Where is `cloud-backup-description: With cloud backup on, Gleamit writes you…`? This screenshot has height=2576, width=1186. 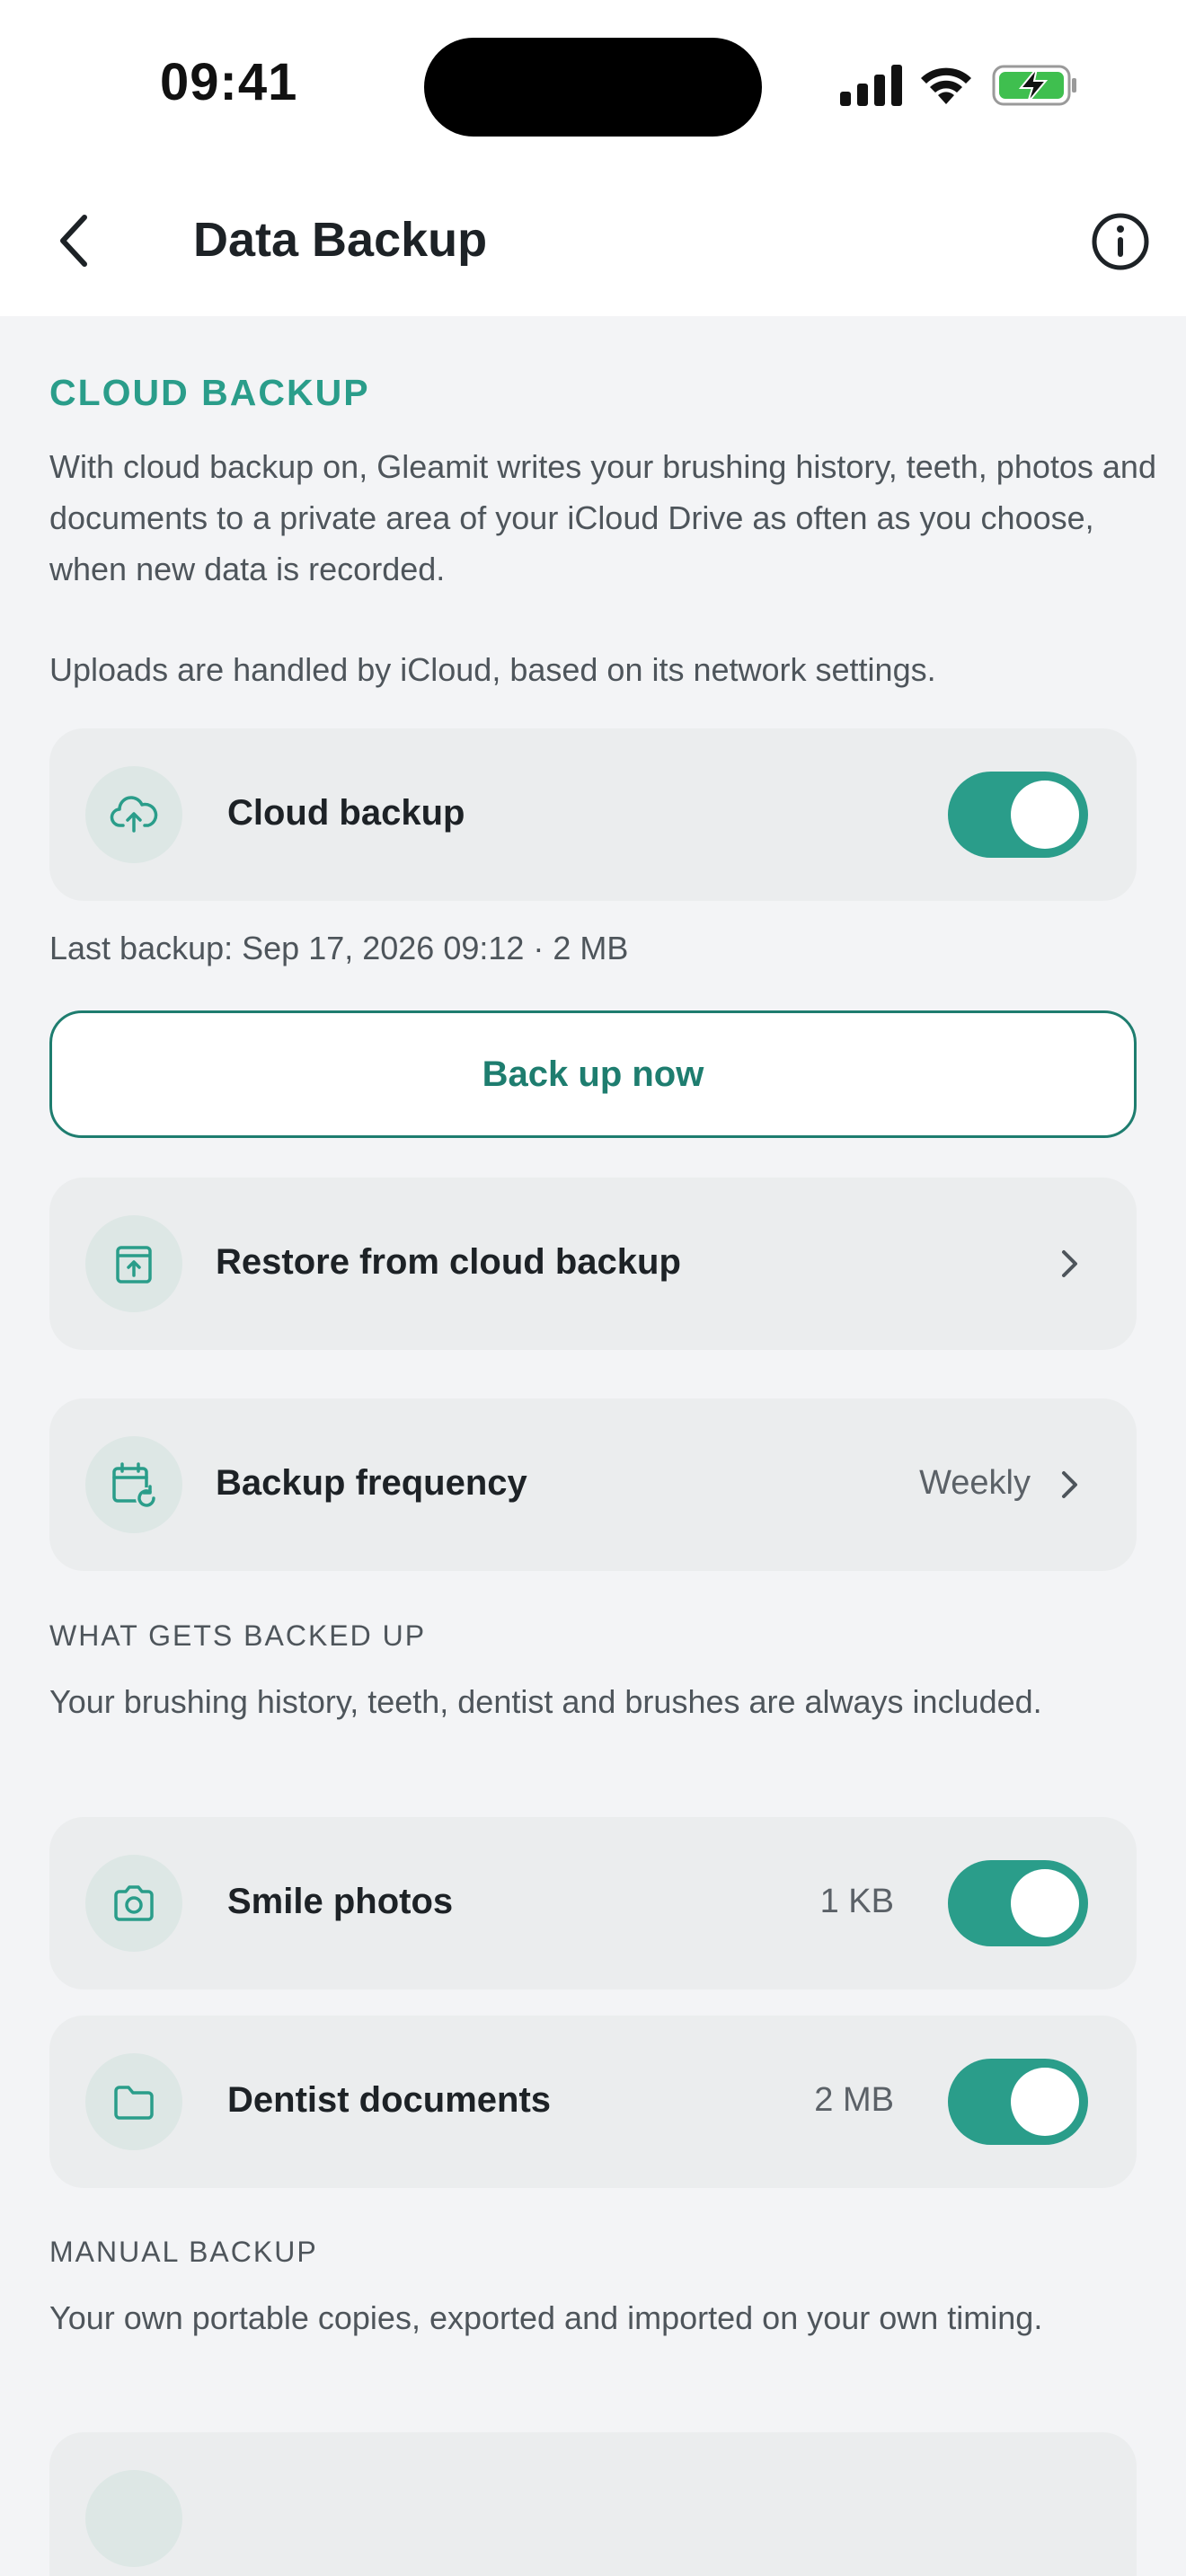 cloud-backup-description: With cloud backup on, Gleamit writes you… is located at coordinates (602, 517).